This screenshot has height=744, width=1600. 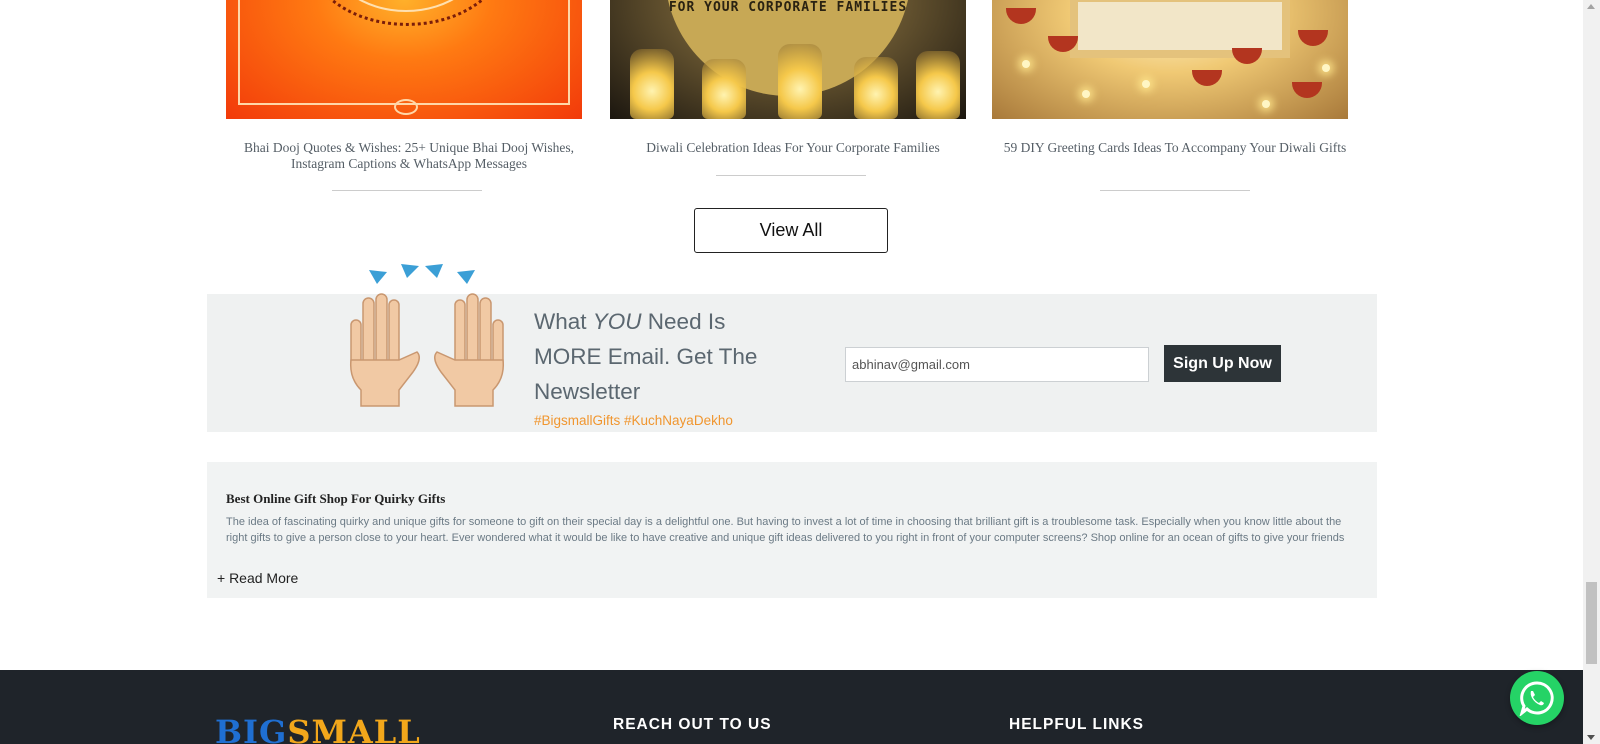 I want to click on seo-title: Best Online Gift Shop For Quirky Gifts, so click(x=336, y=498).